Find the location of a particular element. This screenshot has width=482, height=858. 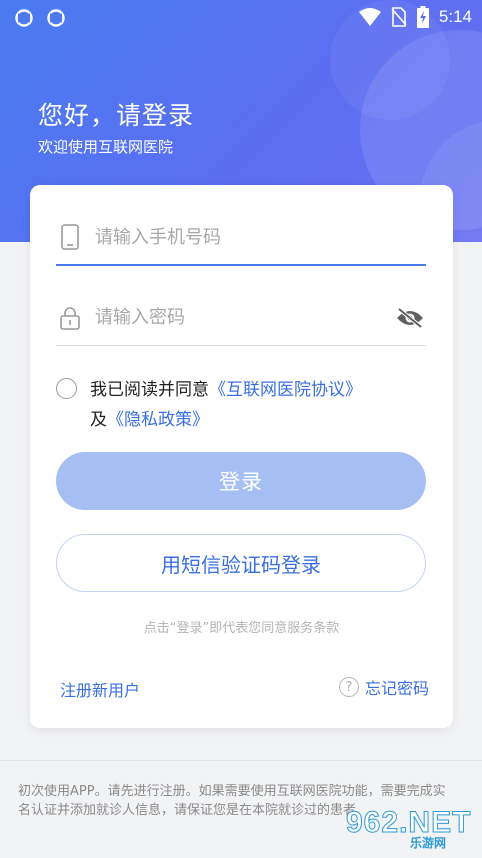

password-input is located at coordinates (240, 317).